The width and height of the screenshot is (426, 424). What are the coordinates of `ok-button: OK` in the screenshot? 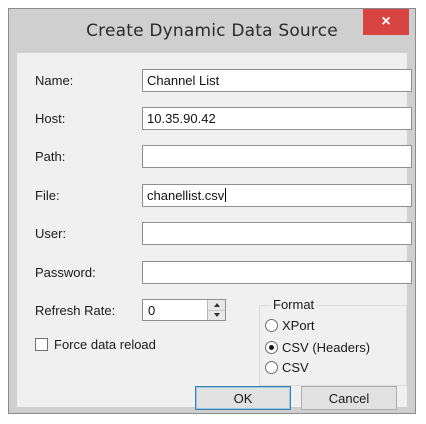 It's located at (243, 398).